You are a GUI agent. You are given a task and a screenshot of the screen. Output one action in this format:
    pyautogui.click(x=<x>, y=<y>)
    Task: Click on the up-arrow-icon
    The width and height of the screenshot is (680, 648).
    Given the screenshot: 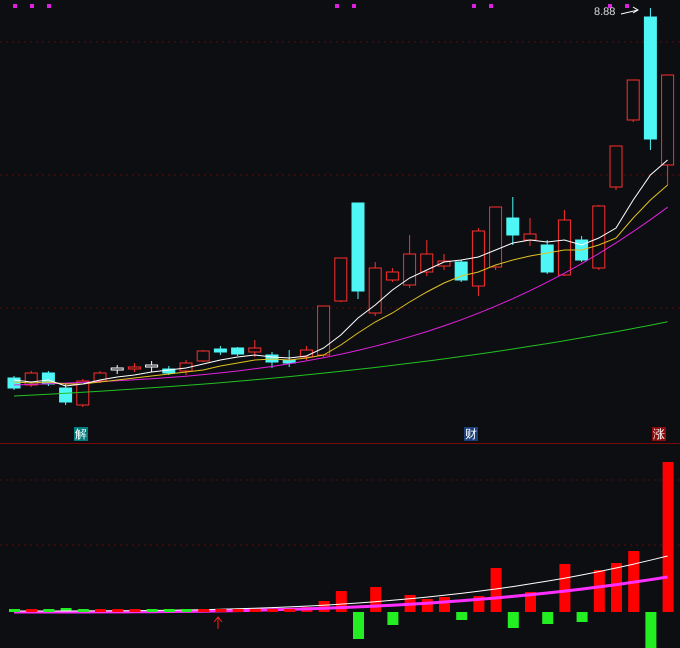 What is the action you would take?
    pyautogui.click(x=218, y=623)
    